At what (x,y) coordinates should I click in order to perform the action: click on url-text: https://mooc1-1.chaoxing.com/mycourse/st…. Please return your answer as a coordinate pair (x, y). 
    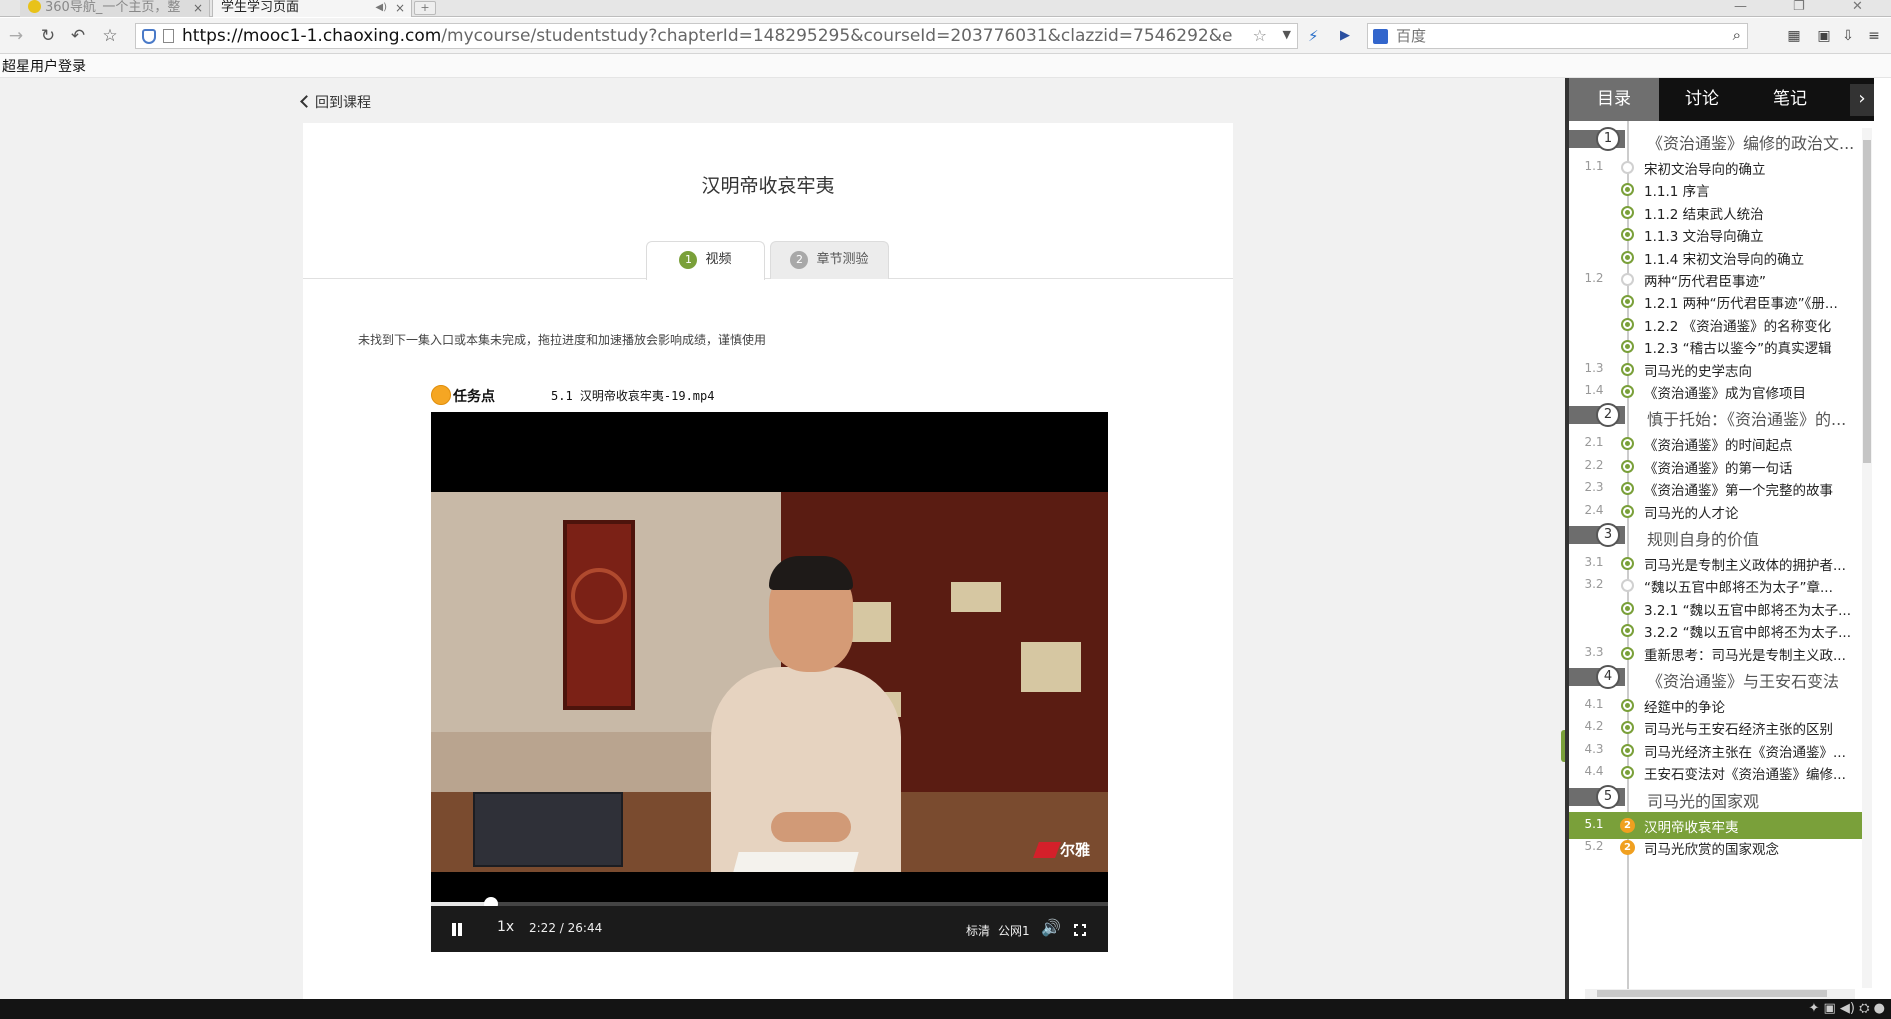
    Looking at the image, I should click on (707, 36).